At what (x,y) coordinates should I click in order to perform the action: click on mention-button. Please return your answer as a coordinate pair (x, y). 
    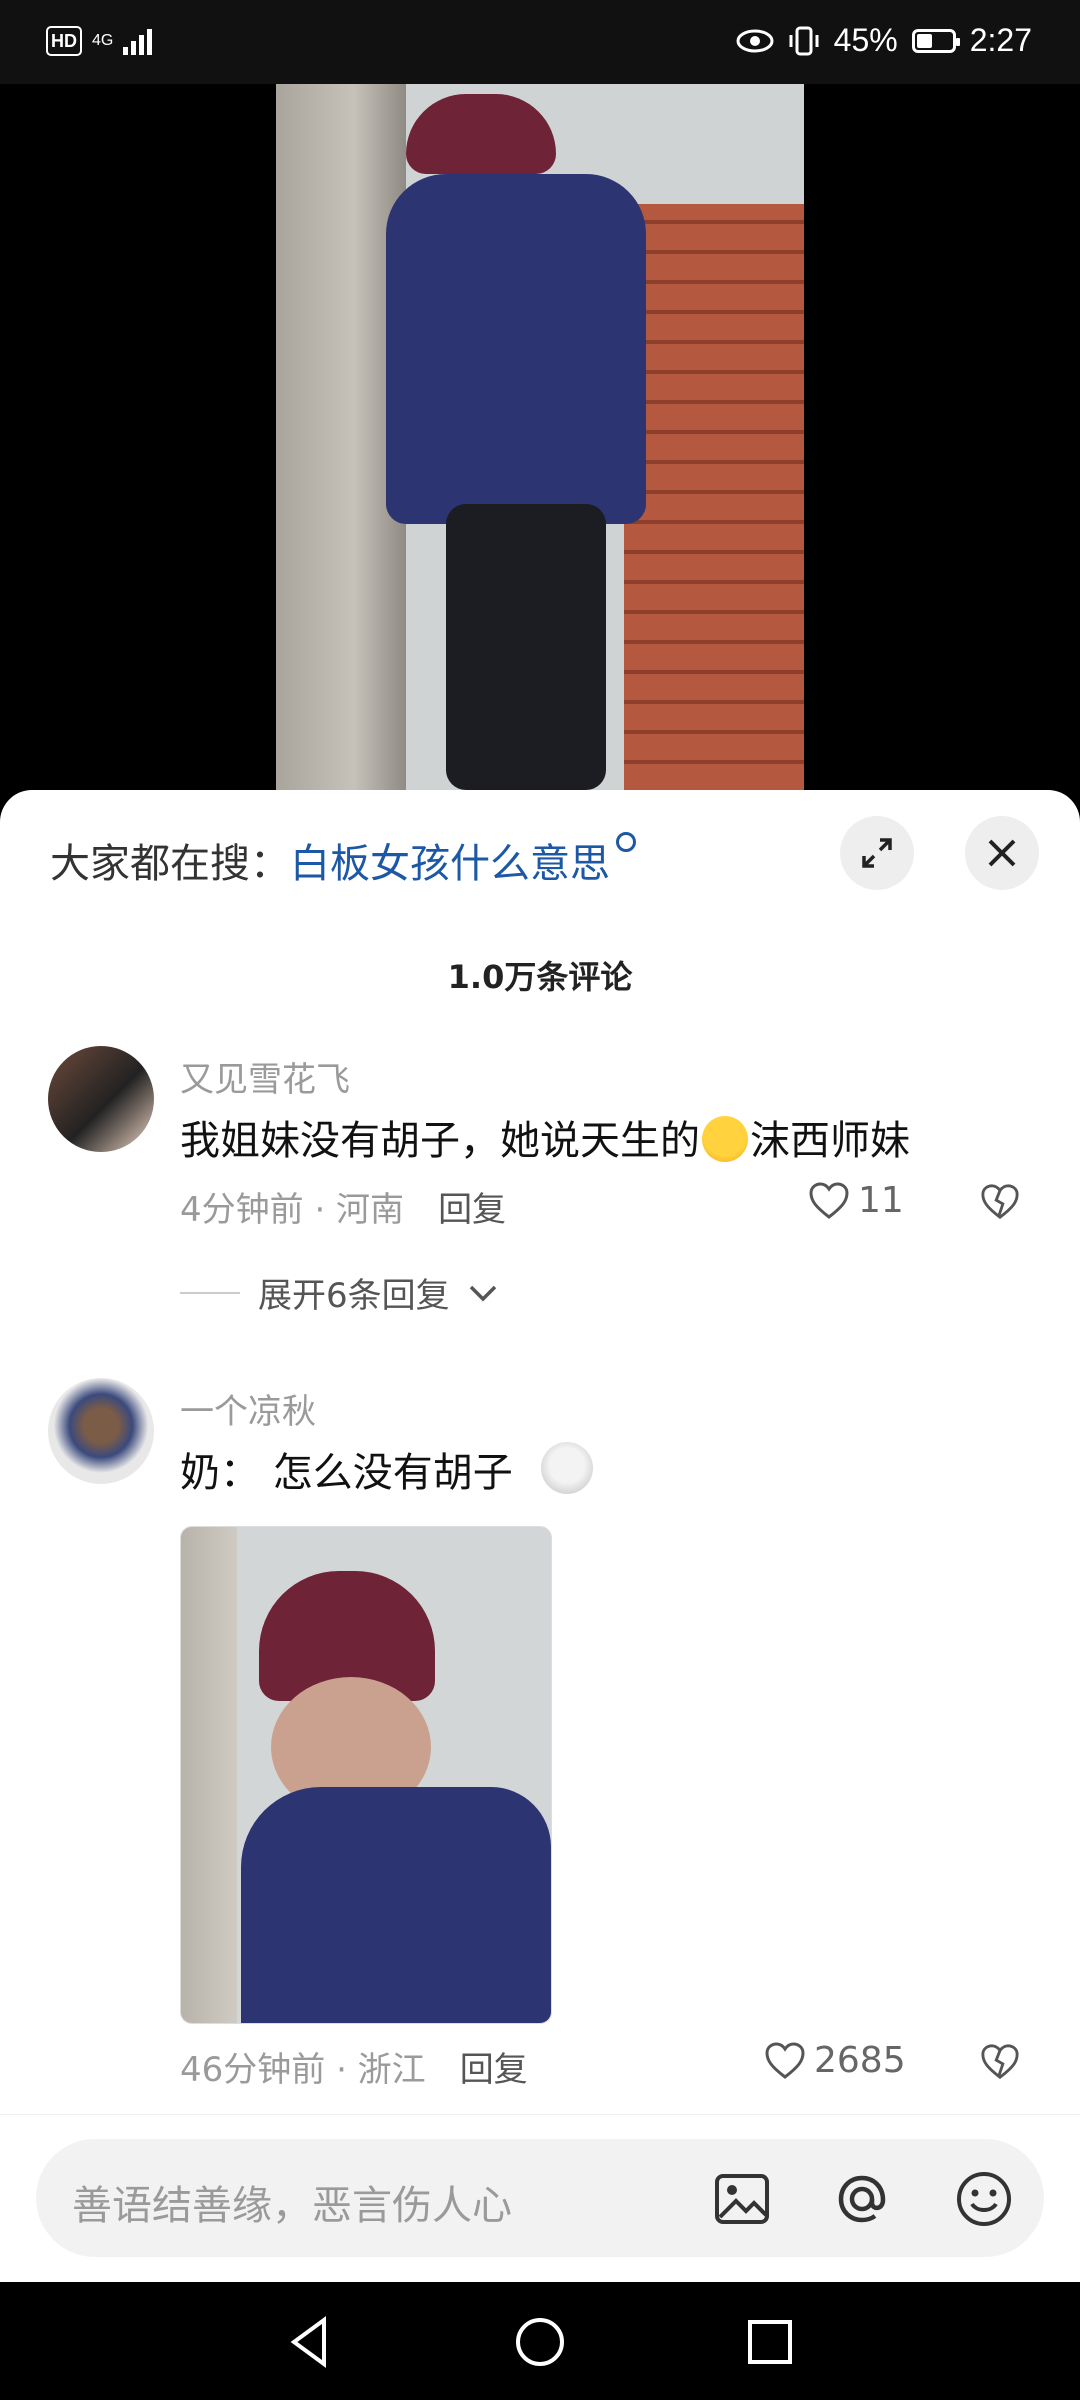
    Looking at the image, I should click on (862, 2199).